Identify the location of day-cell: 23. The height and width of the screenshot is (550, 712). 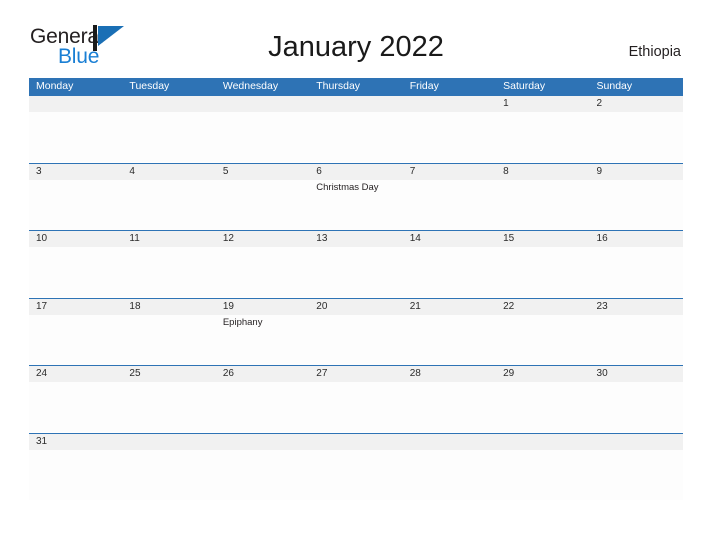
(636, 307).